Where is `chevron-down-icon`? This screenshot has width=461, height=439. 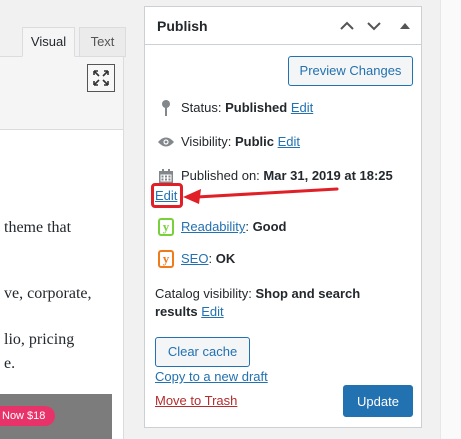 chevron-down-icon is located at coordinates (374, 26).